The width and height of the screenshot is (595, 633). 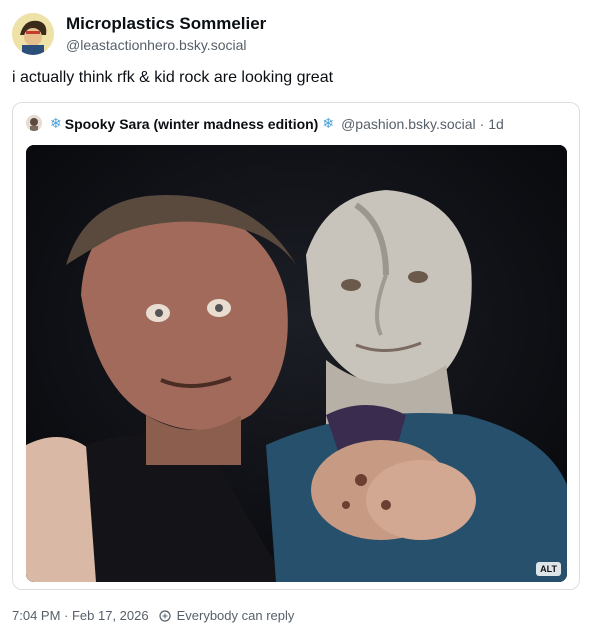 What do you see at coordinates (548, 569) in the screenshot?
I see `alt-text-badge: ALT` at bounding box center [548, 569].